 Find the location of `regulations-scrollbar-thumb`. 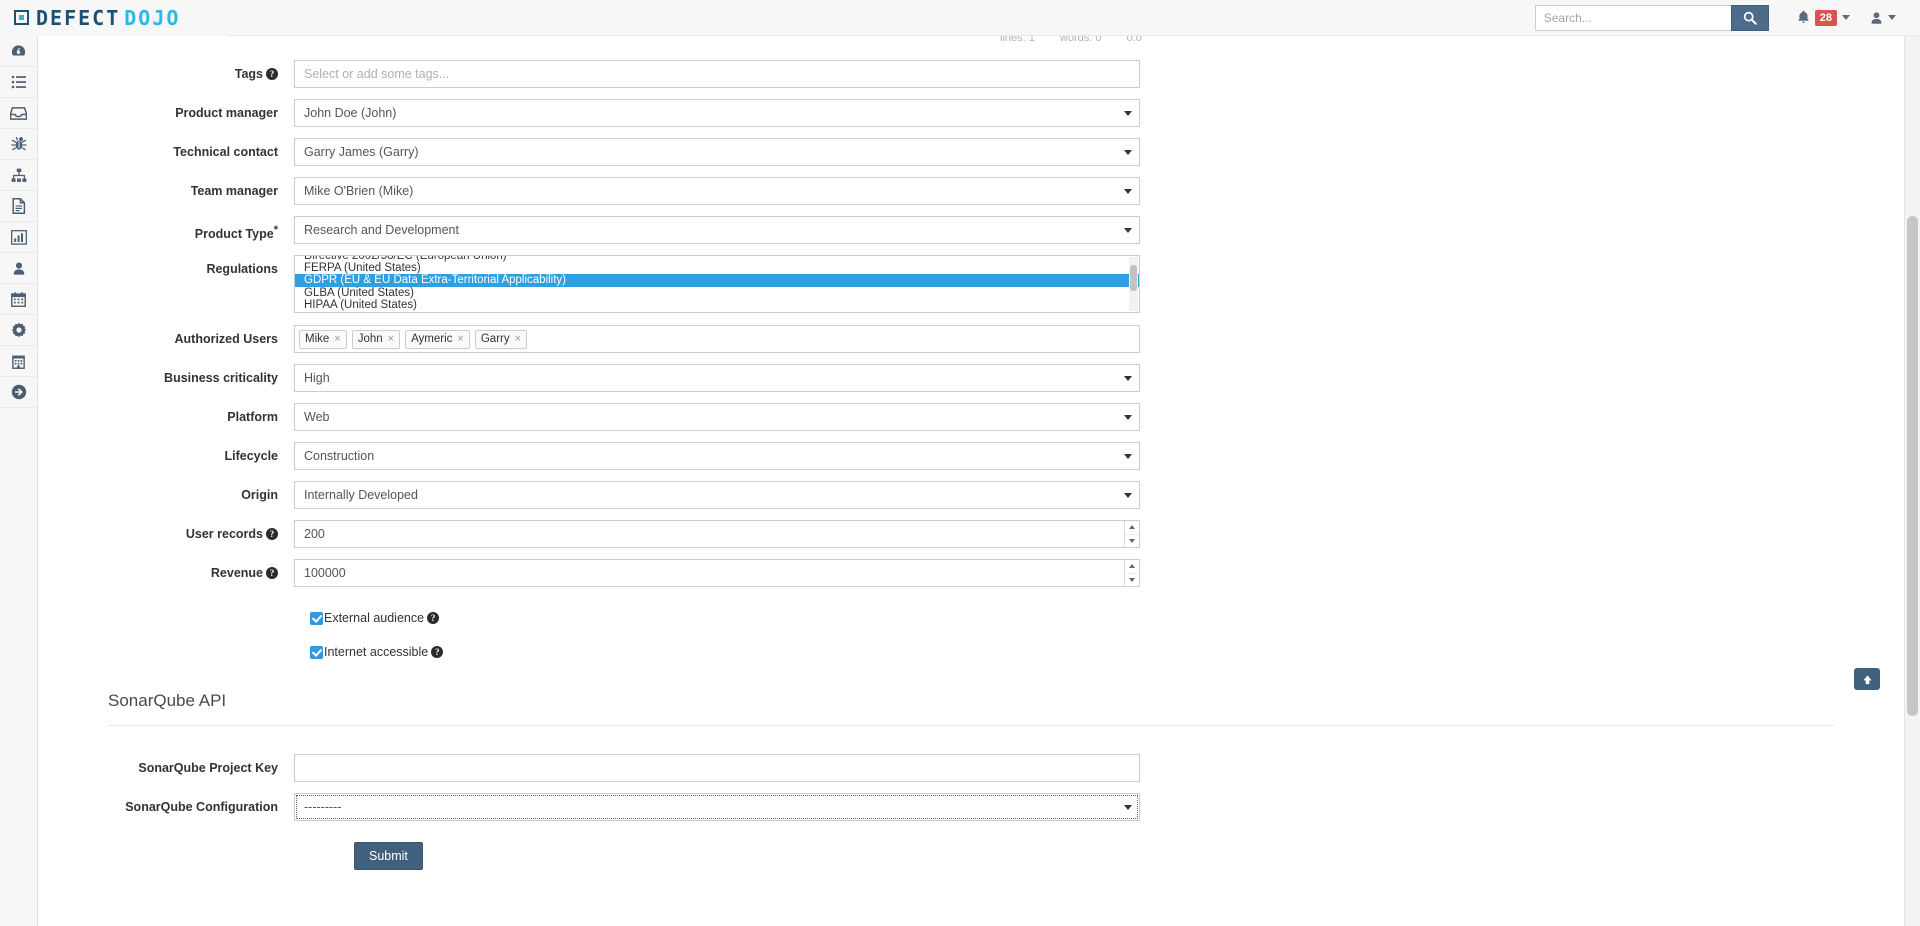

regulations-scrollbar-thumb is located at coordinates (1133, 278).